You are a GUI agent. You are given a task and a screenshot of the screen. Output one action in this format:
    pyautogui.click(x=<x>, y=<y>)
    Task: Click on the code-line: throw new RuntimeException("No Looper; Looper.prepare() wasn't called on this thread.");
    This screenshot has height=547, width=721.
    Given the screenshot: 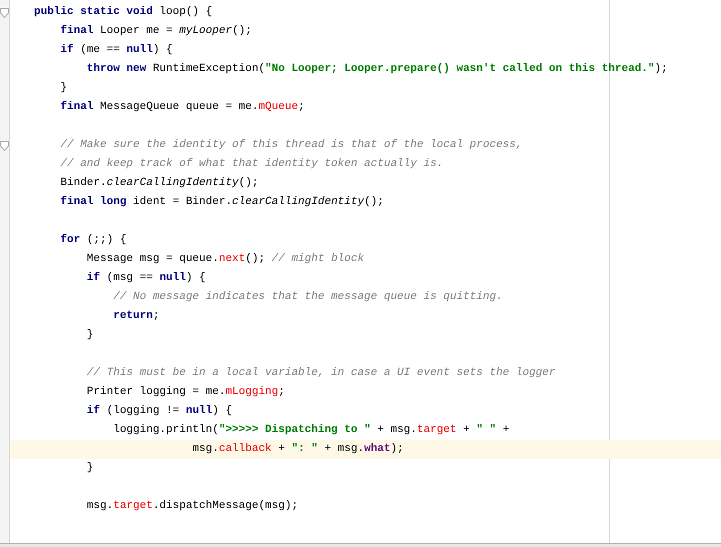 What is the action you would take?
    pyautogui.click(x=377, y=69)
    